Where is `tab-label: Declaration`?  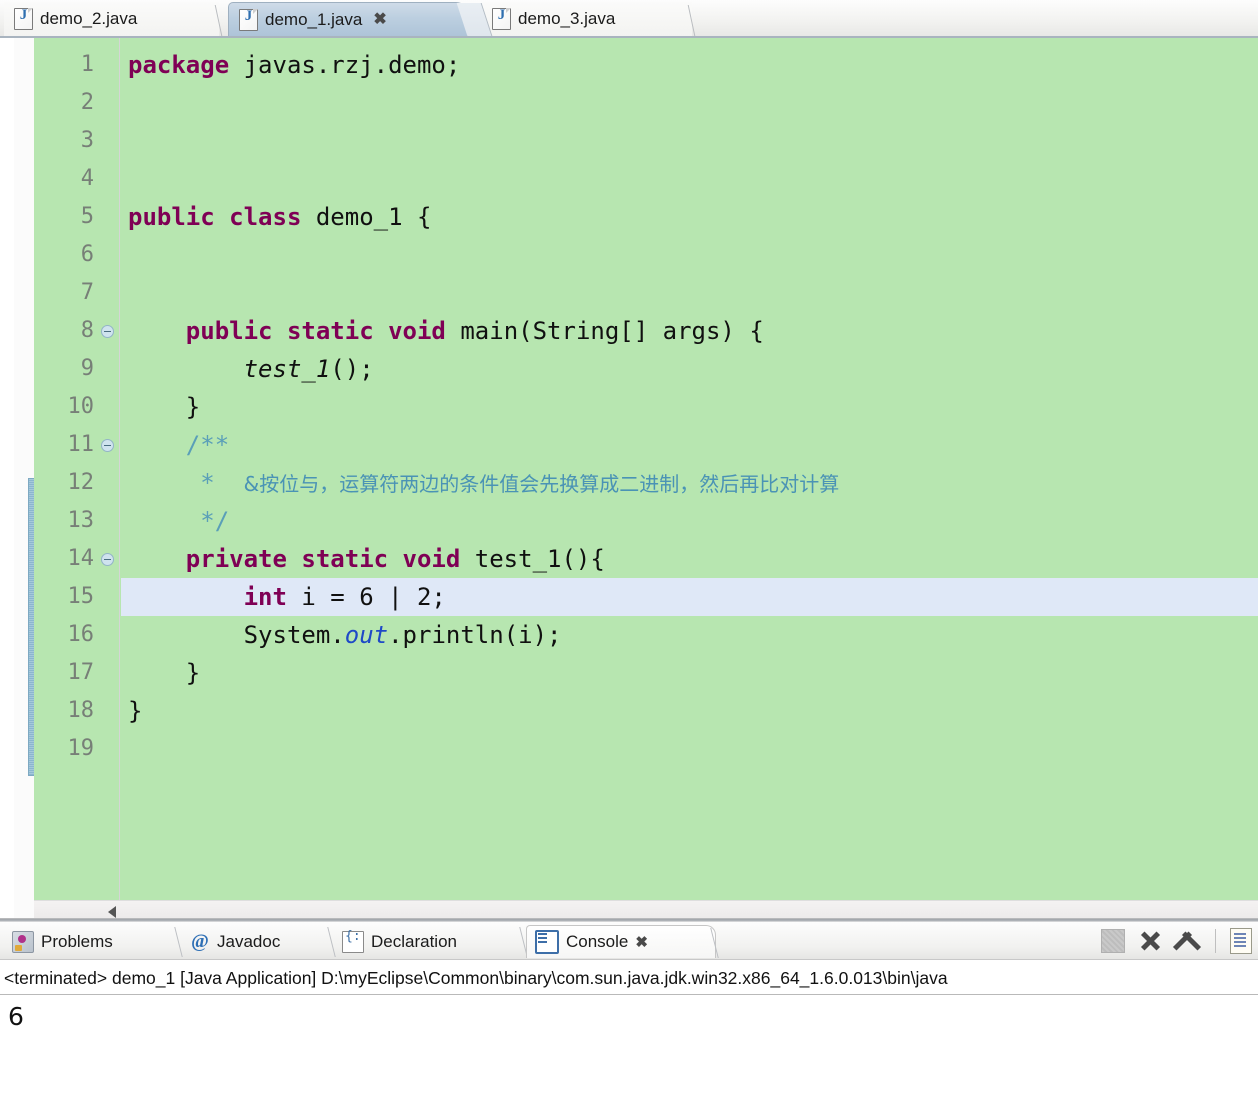
tab-label: Declaration is located at coordinates (414, 941).